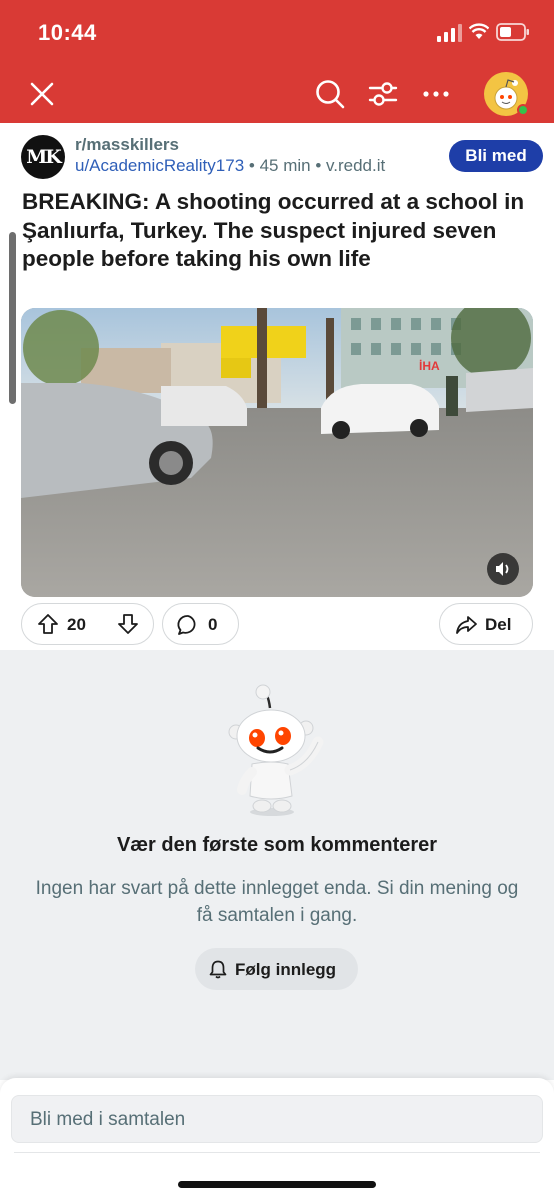 The height and width of the screenshot is (1199, 554). Describe the element at coordinates (479, 31) in the screenshot. I see `wifi-icon` at that location.